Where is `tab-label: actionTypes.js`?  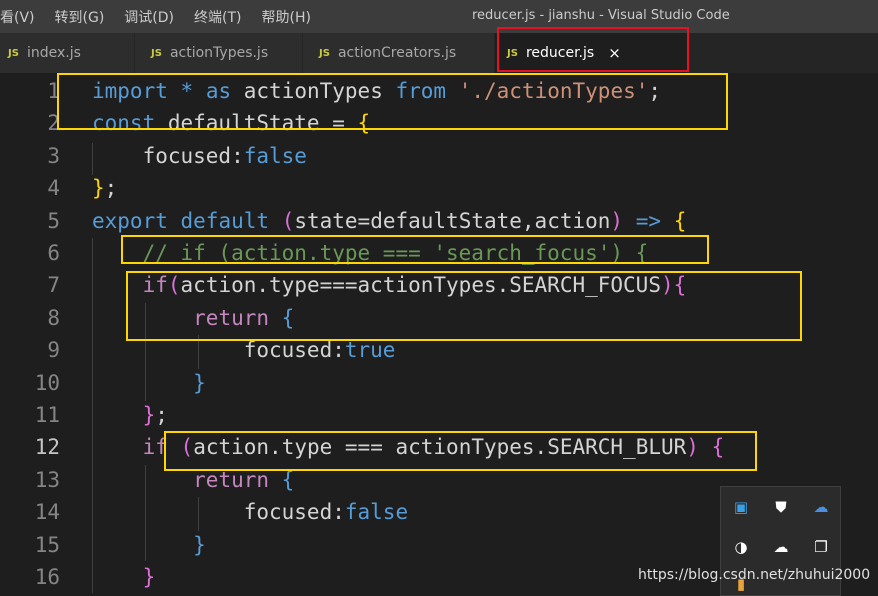
tab-label: actionTypes.js is located at coordinates (219, 53).